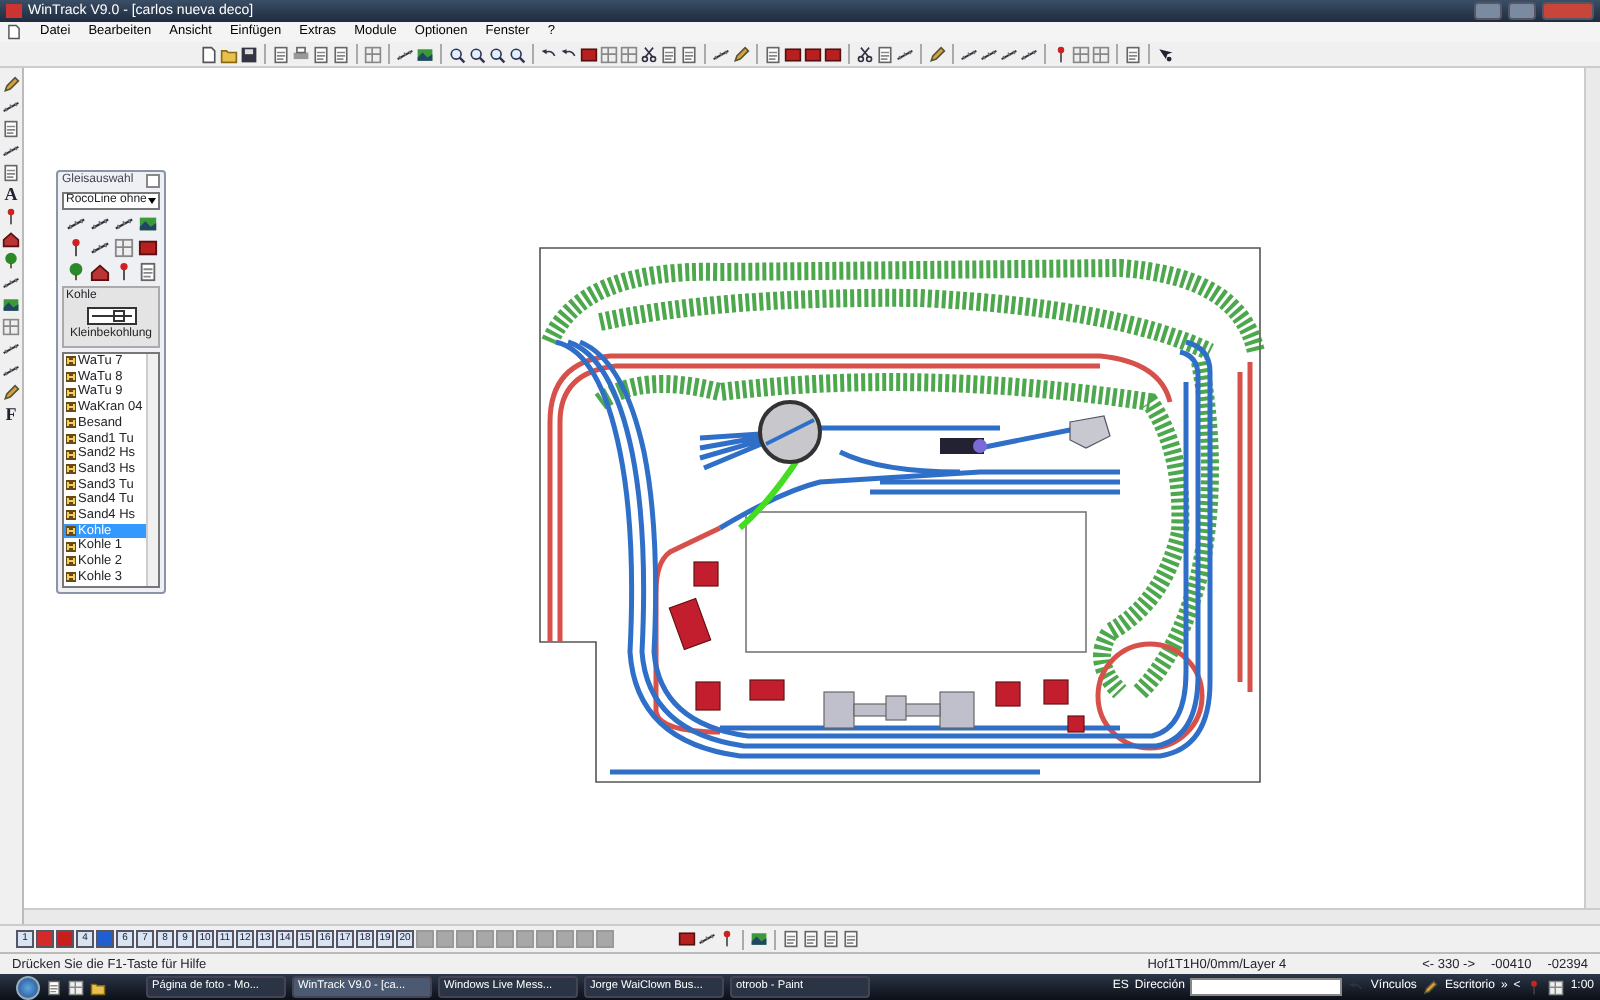 The image size is (1600, 1000). I want to click on coaling-station-icon, so click(111, 316).